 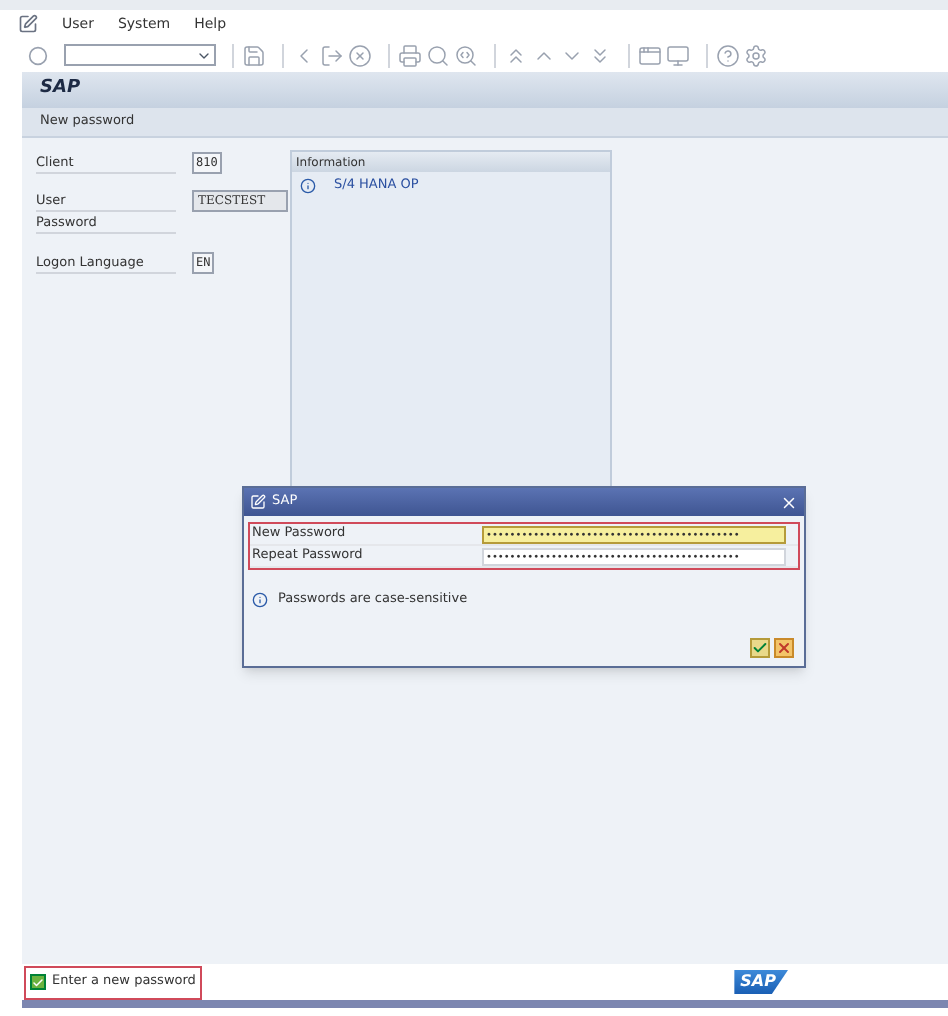 I want to click on save-icon, so click(x=254, y=55).